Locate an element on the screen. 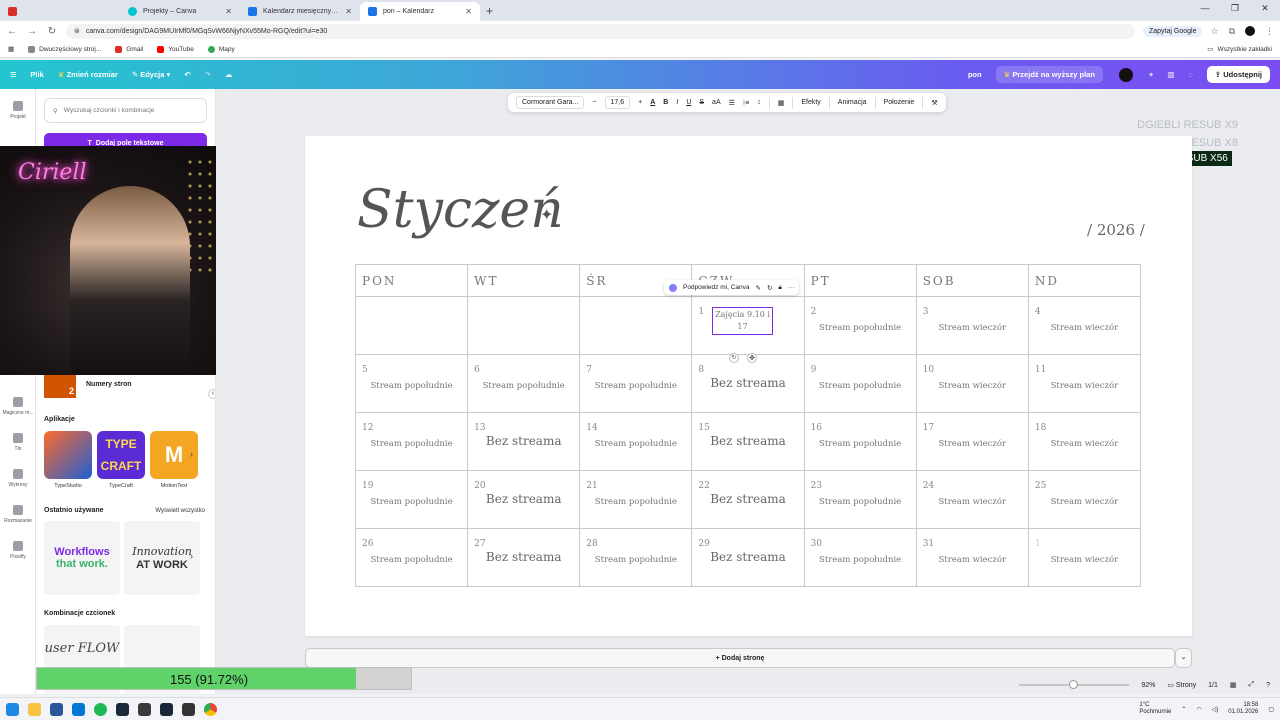 The height and width of the screenshot is (720, 1280). rail-item-pixelify: Pixelify is located at coordinates (18, 550).